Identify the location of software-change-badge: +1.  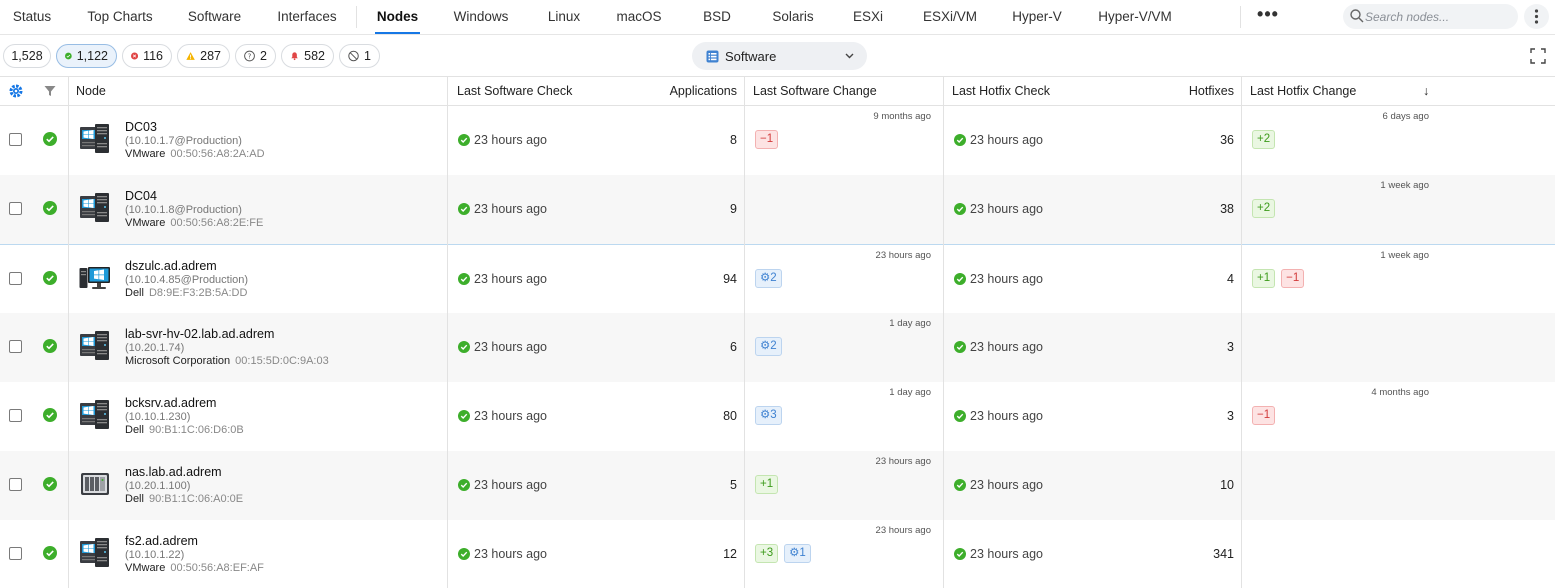
(767, 484).